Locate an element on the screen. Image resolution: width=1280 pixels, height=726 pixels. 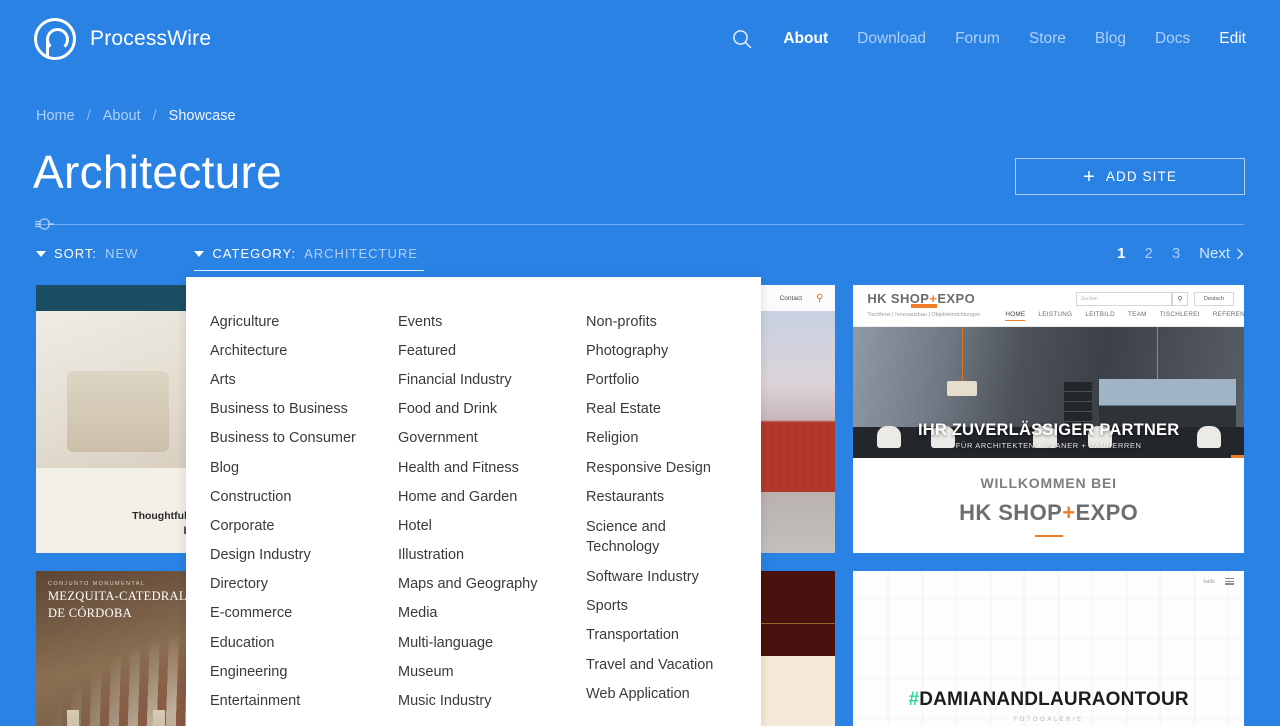
category-item-design-industry: Design Industry is located at coordinates (304, 555).